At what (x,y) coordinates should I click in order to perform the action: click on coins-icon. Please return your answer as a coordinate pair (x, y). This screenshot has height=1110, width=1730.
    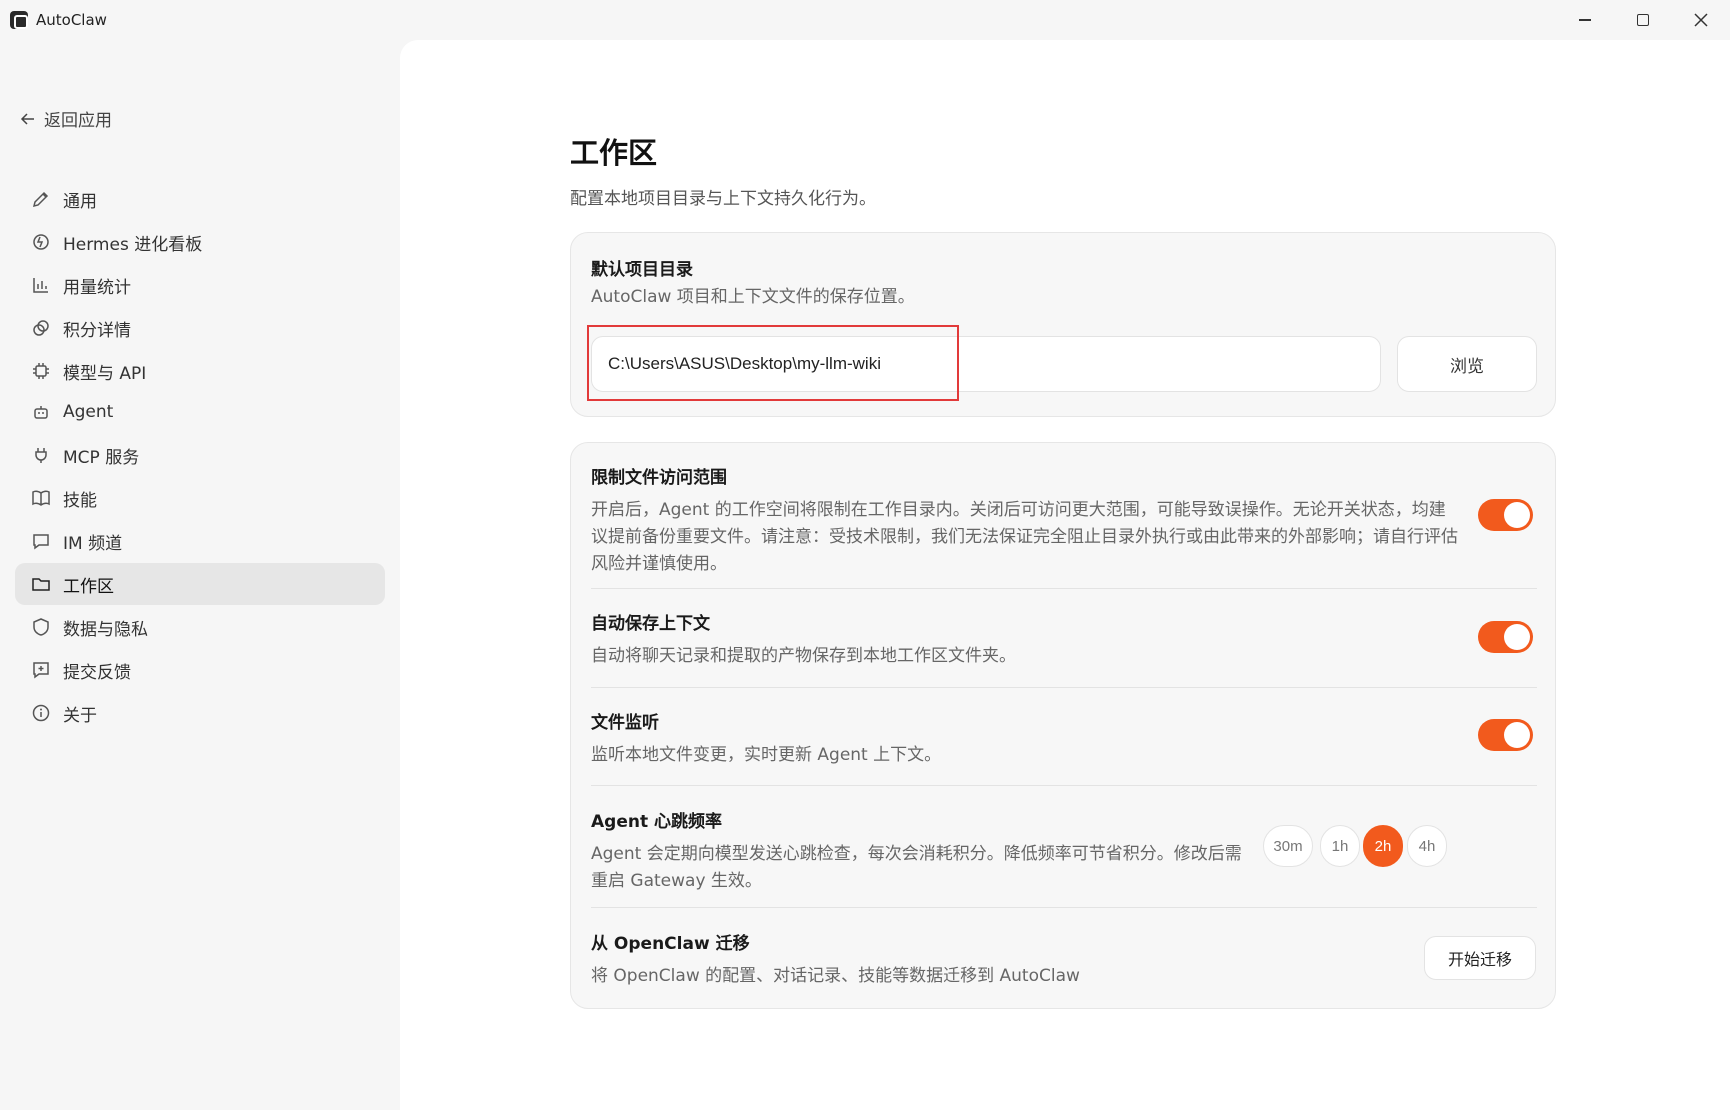
    Looking at the image, I should click on (41, 328).